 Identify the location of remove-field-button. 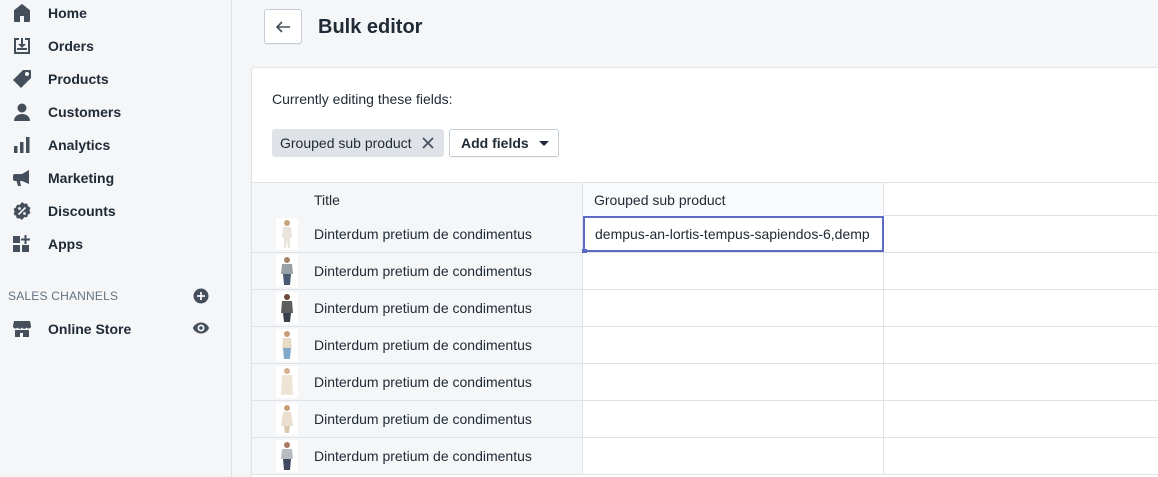
(428, 143).